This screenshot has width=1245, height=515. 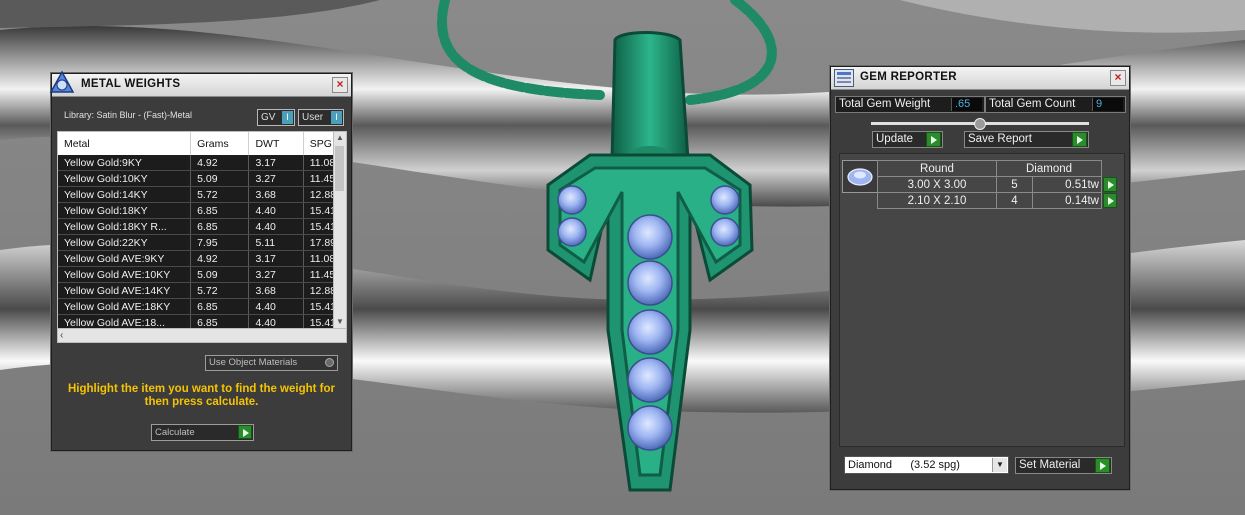 I want to click on slider-knob, so click(x=980, y=124).